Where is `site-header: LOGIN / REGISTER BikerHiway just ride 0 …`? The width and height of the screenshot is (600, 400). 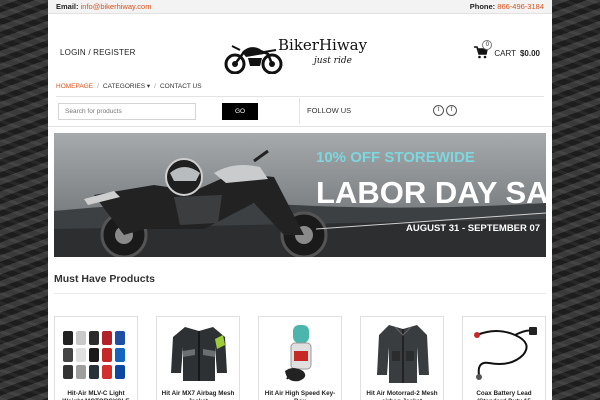
site-header: LOGIN / REGISTER BikerHiway just ride 0 … is located at coordinates (300, 44).